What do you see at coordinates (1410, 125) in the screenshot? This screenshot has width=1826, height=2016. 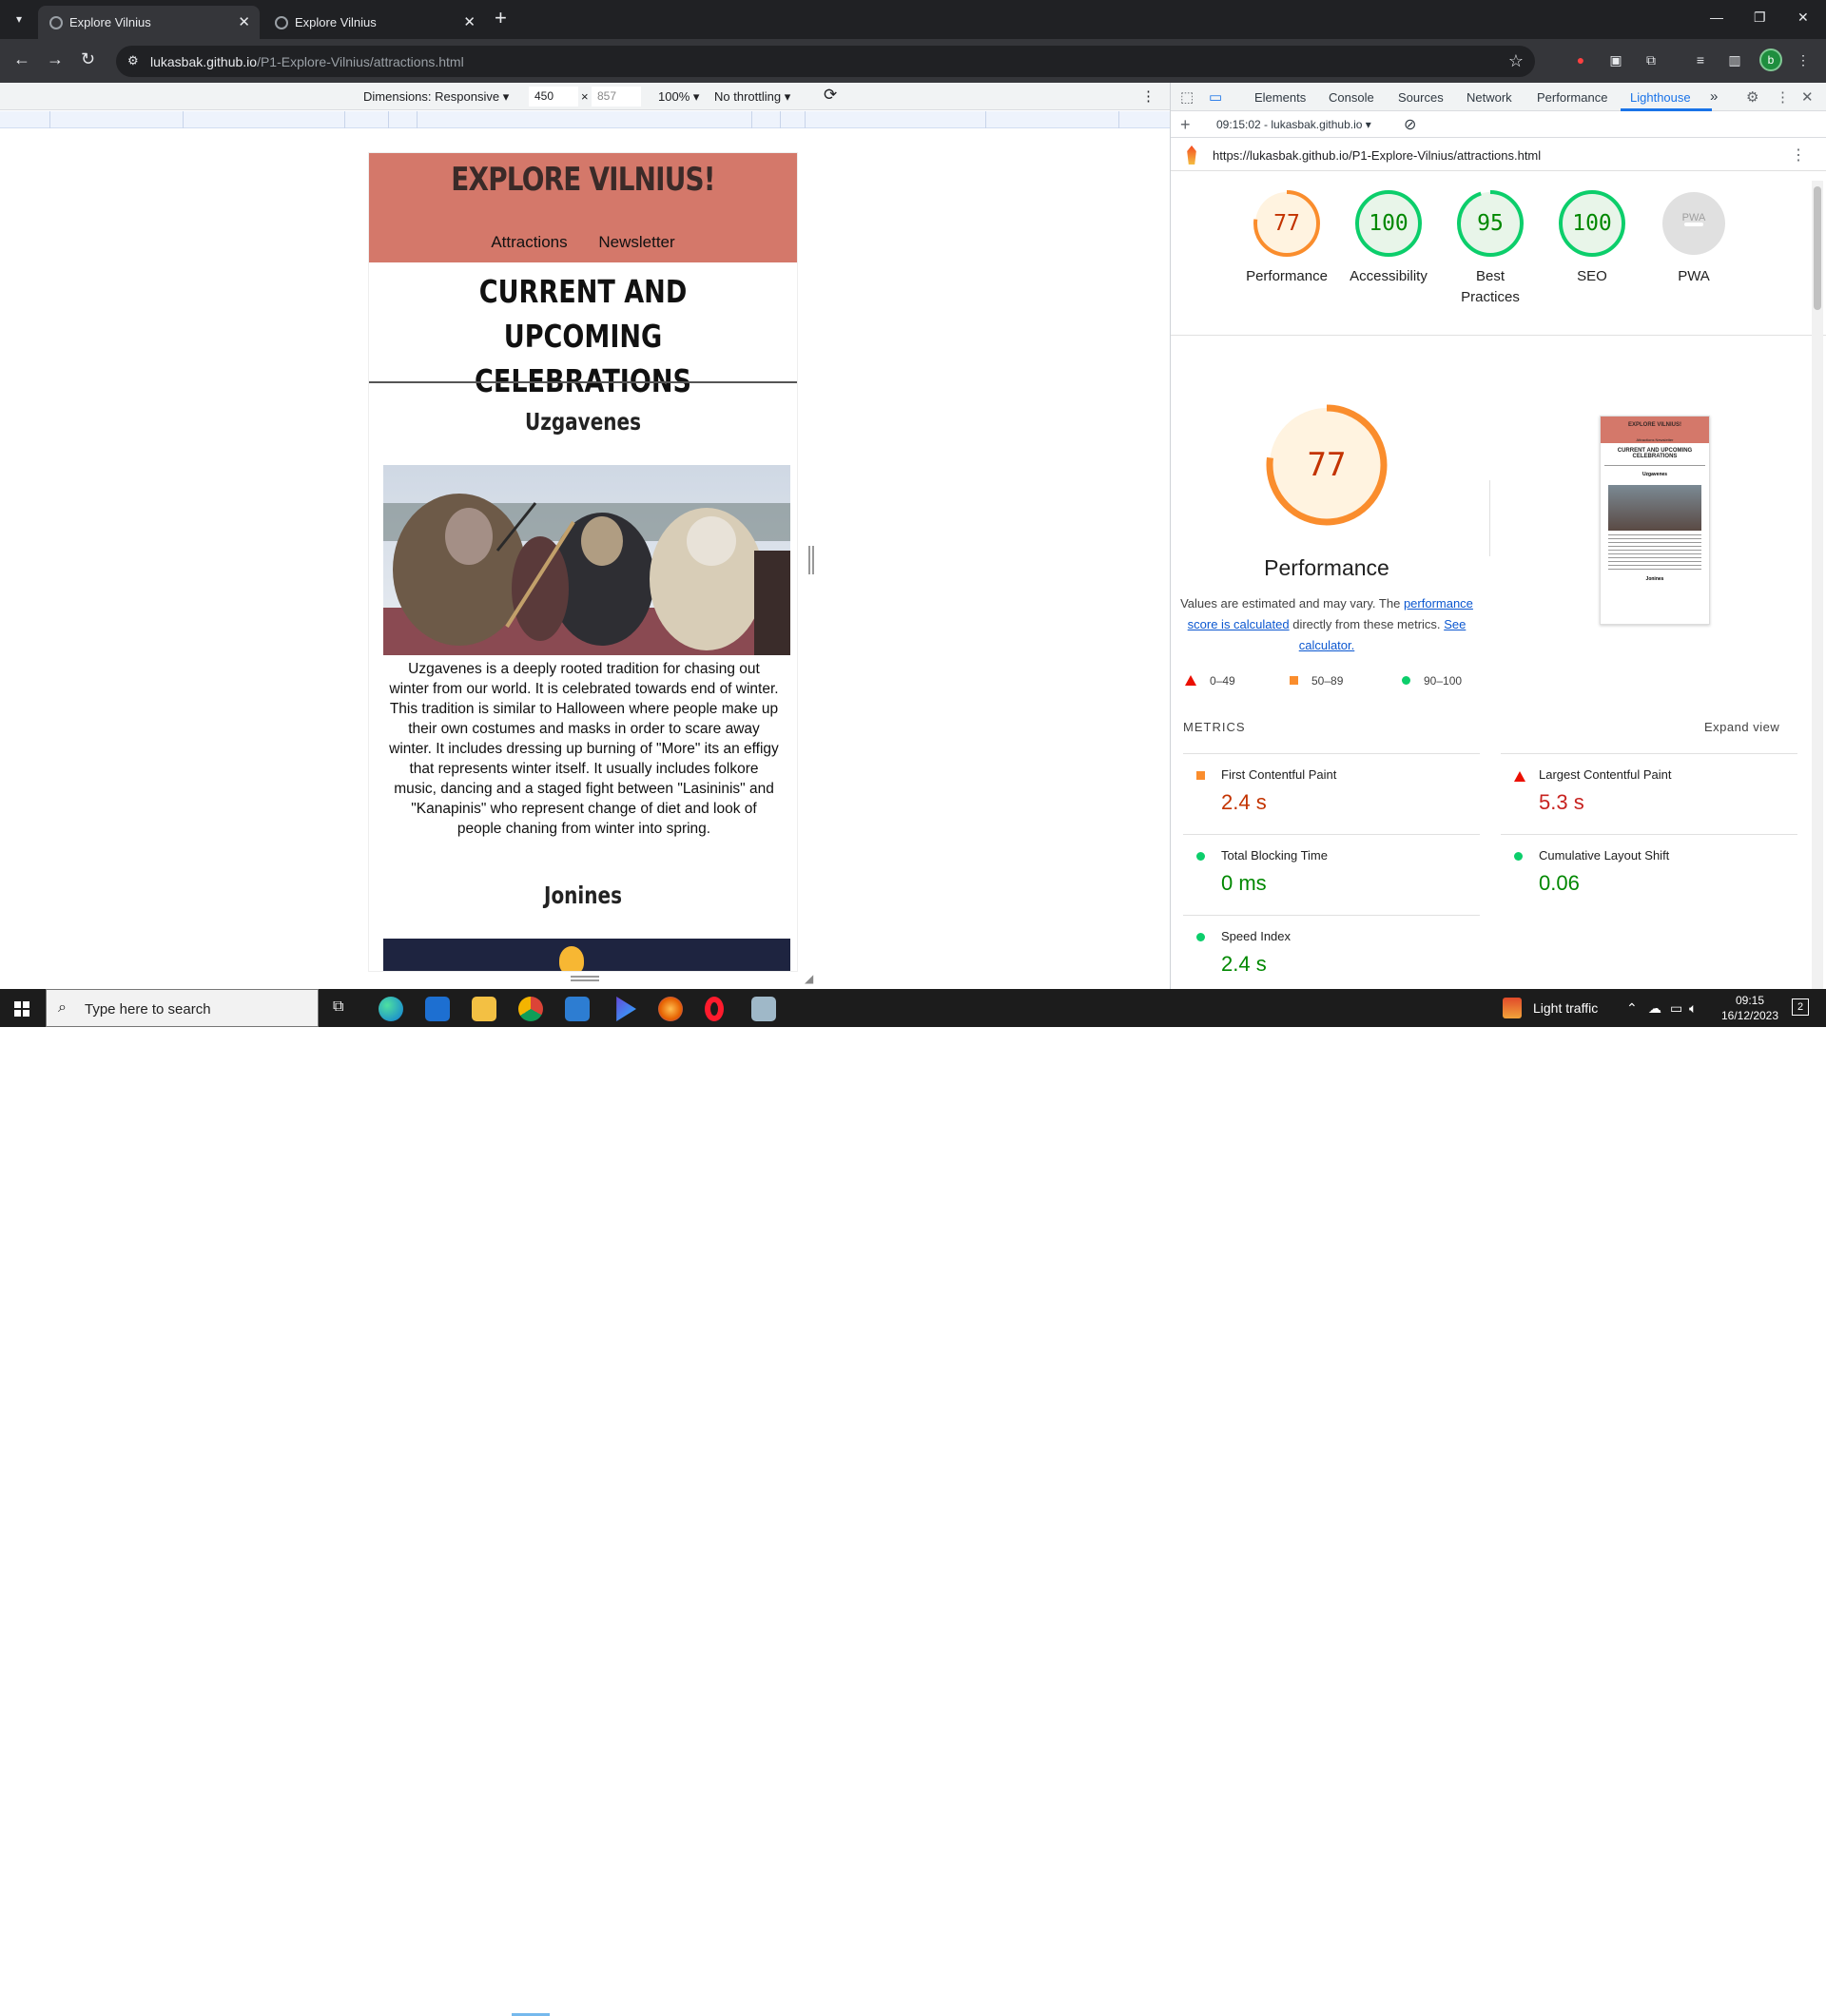 I see `clear-reports-icon: ⊘` at bounding box center [1410, 125].